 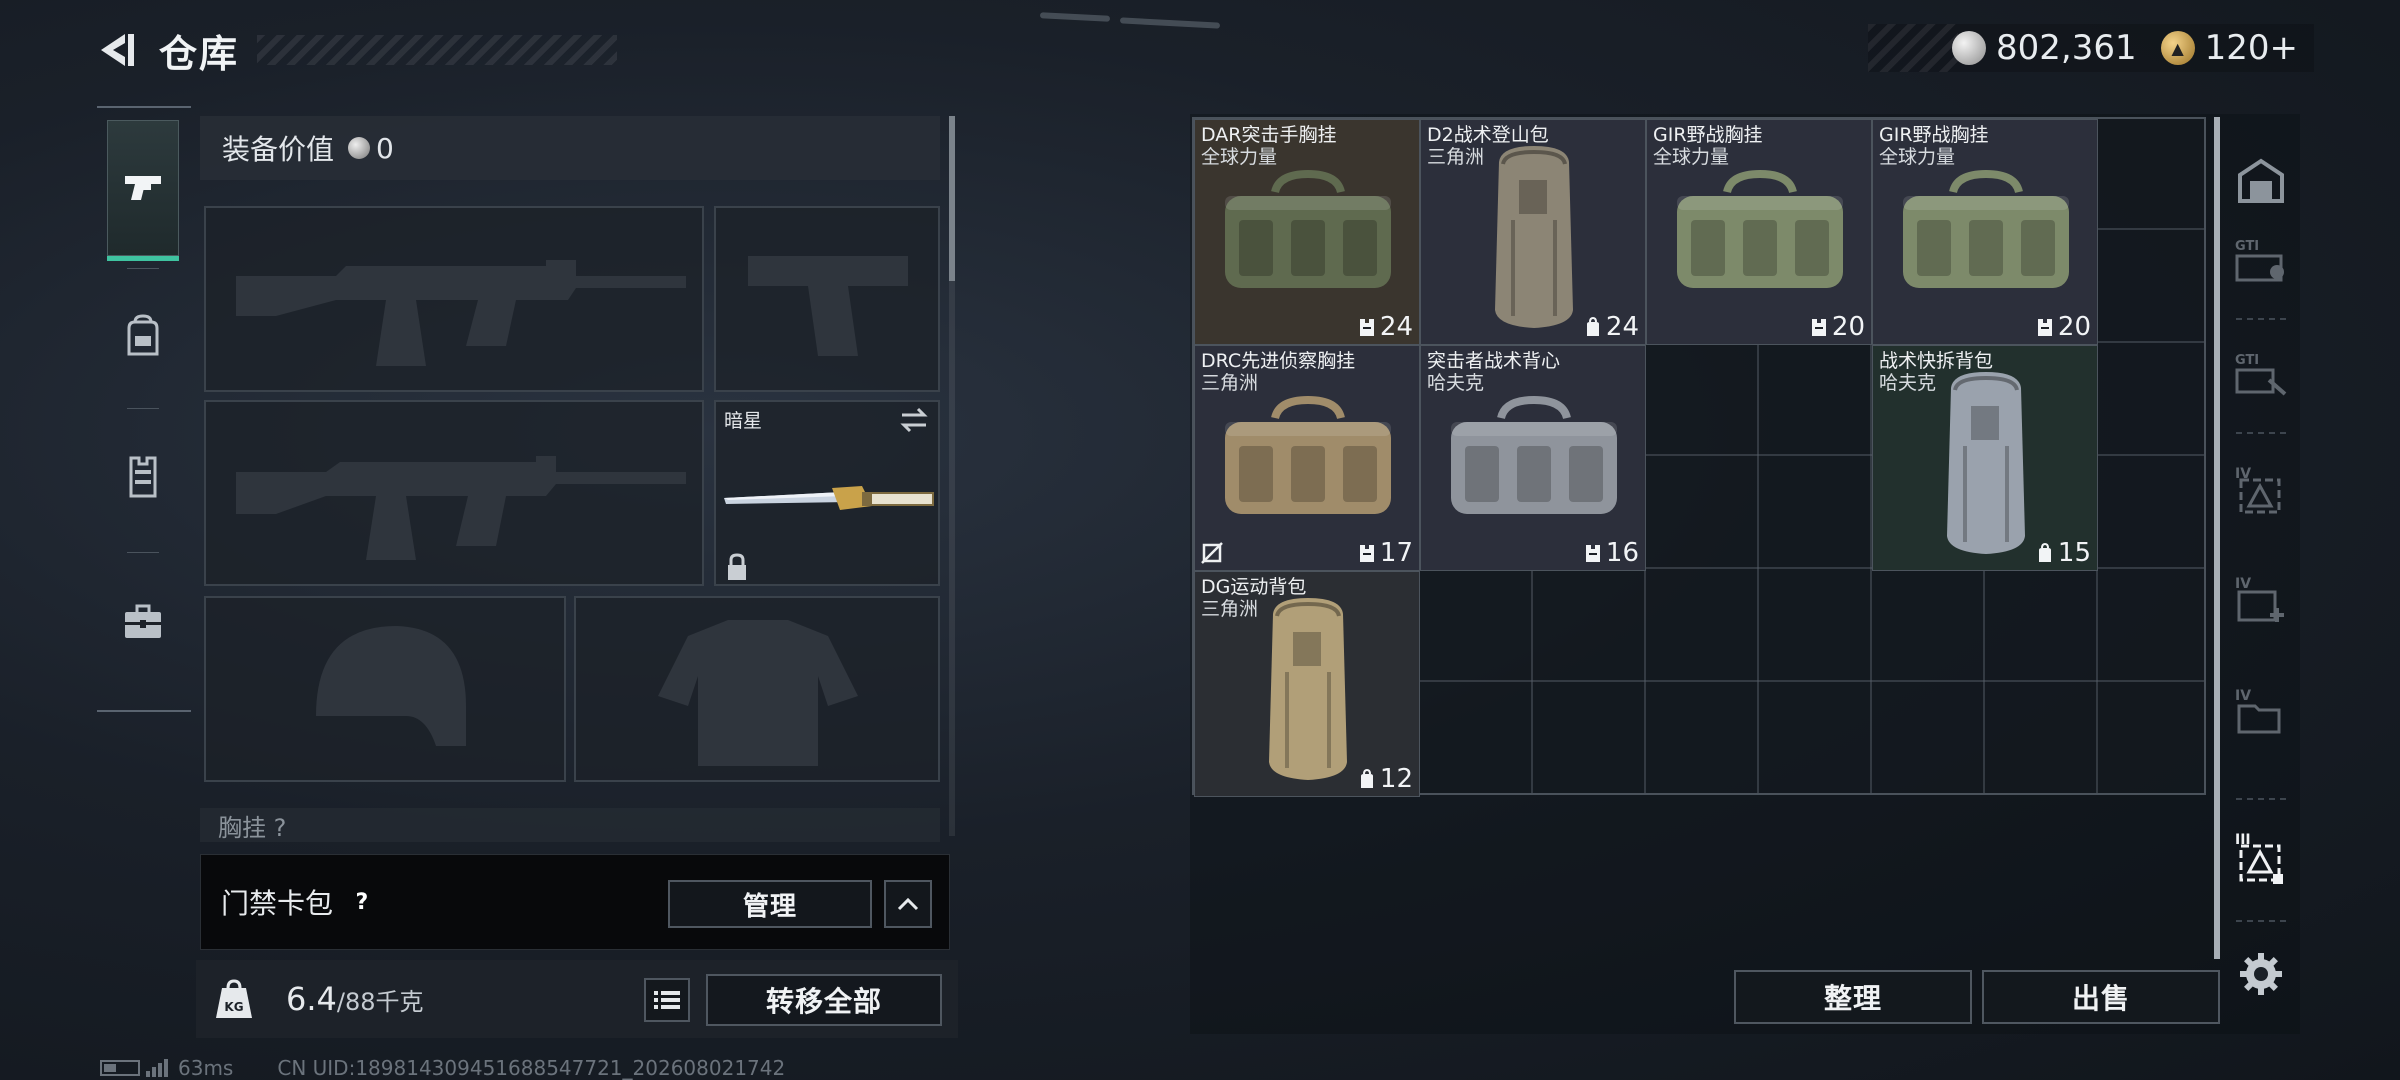 I want to click on equipment-category-tabs, so click(x=144, y=409).